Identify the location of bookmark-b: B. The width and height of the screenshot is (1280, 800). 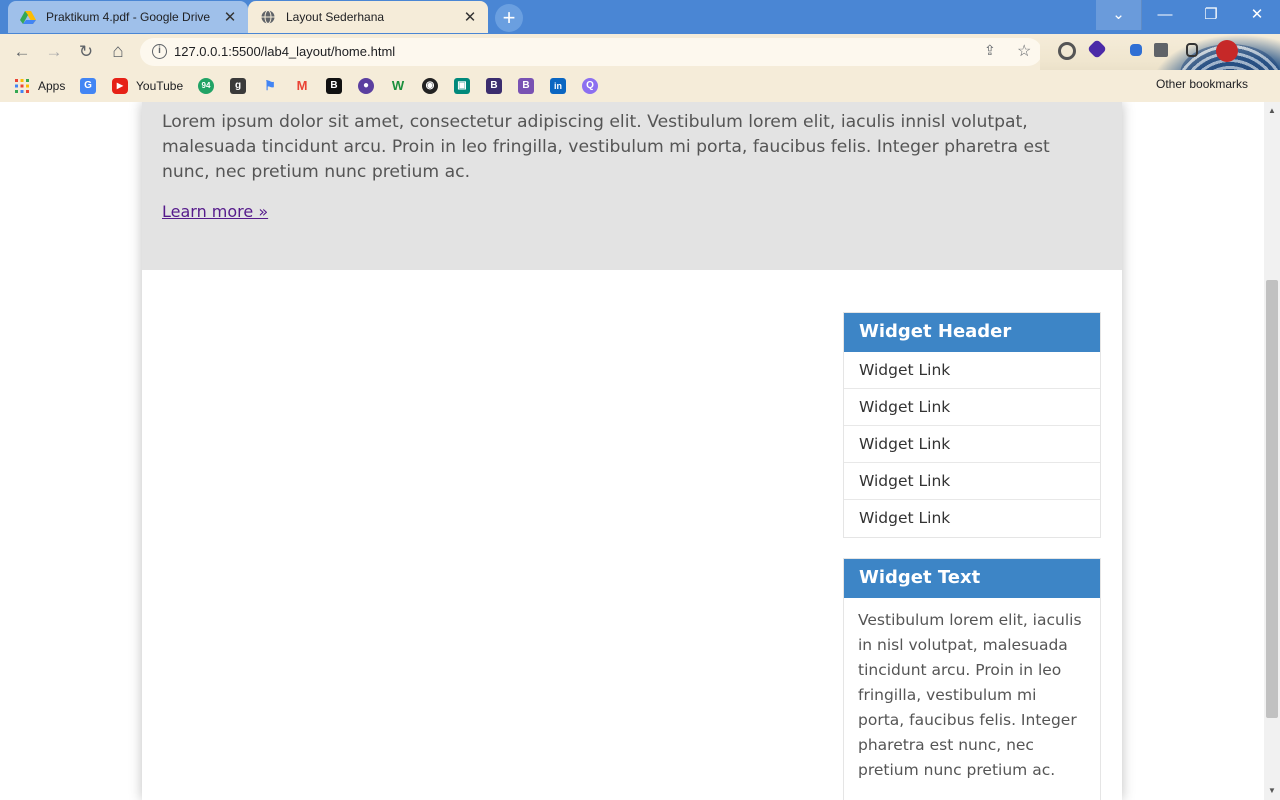
(334, 86).